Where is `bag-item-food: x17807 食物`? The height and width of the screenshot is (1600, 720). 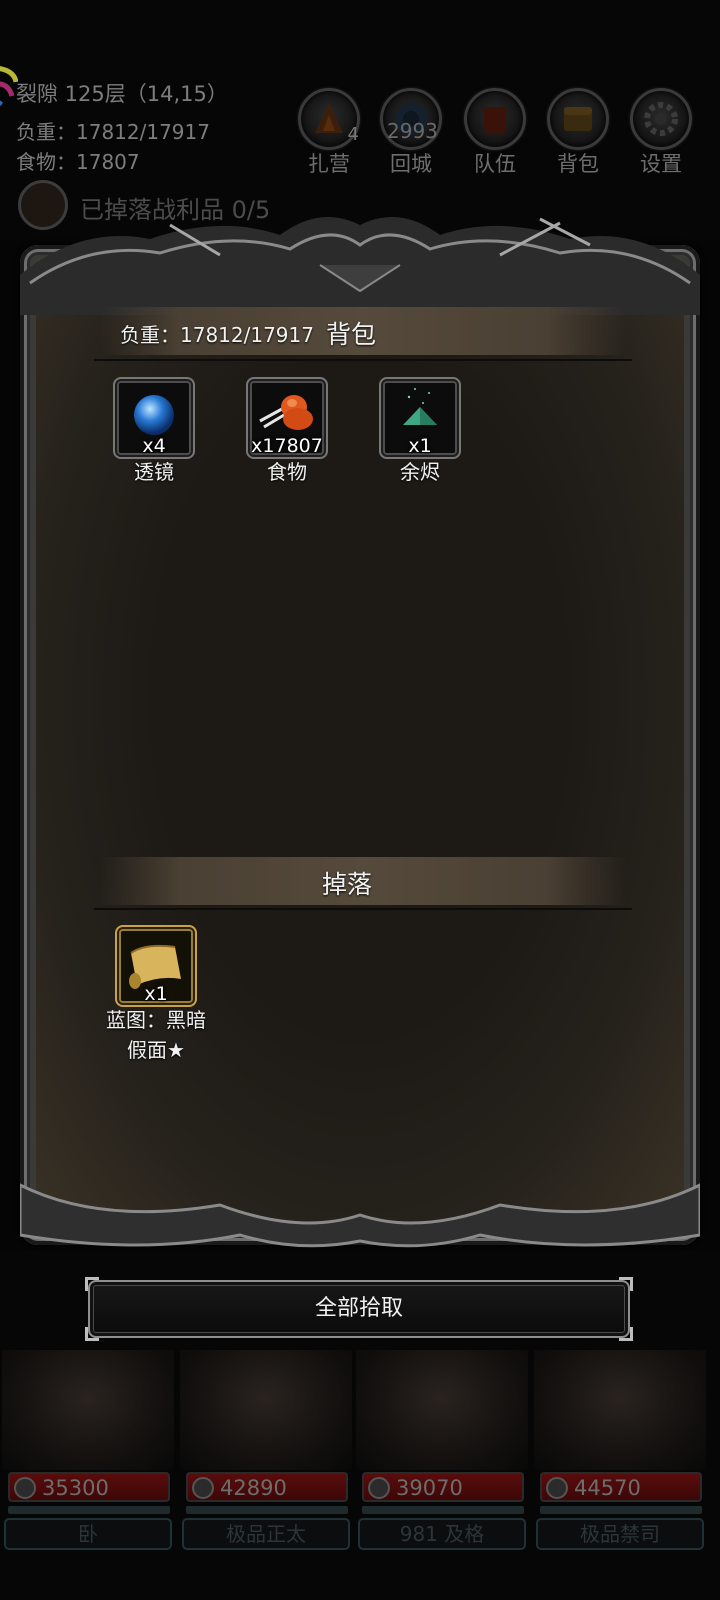 bag-item-food: x17807 食物 is located at coordinates (287, 432).